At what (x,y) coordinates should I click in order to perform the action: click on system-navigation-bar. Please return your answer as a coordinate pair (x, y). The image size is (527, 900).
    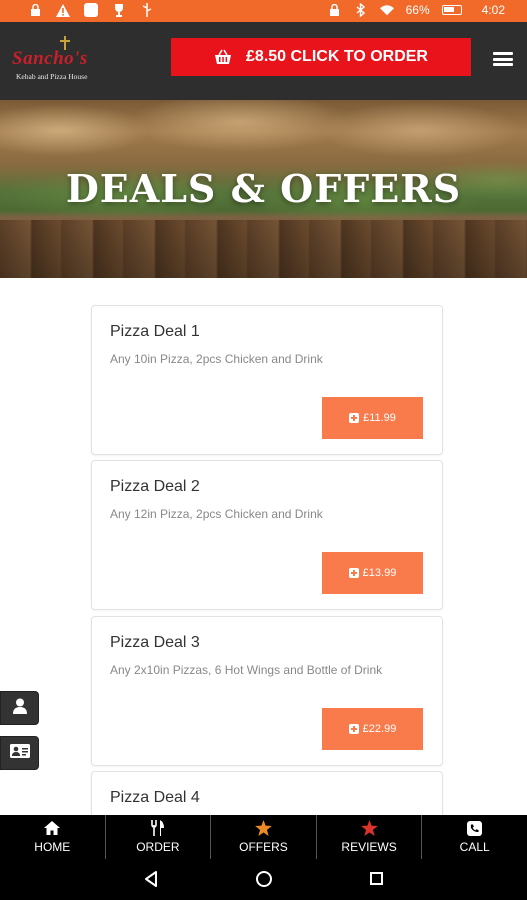
    Looking at the image, I should click on (263, 879).